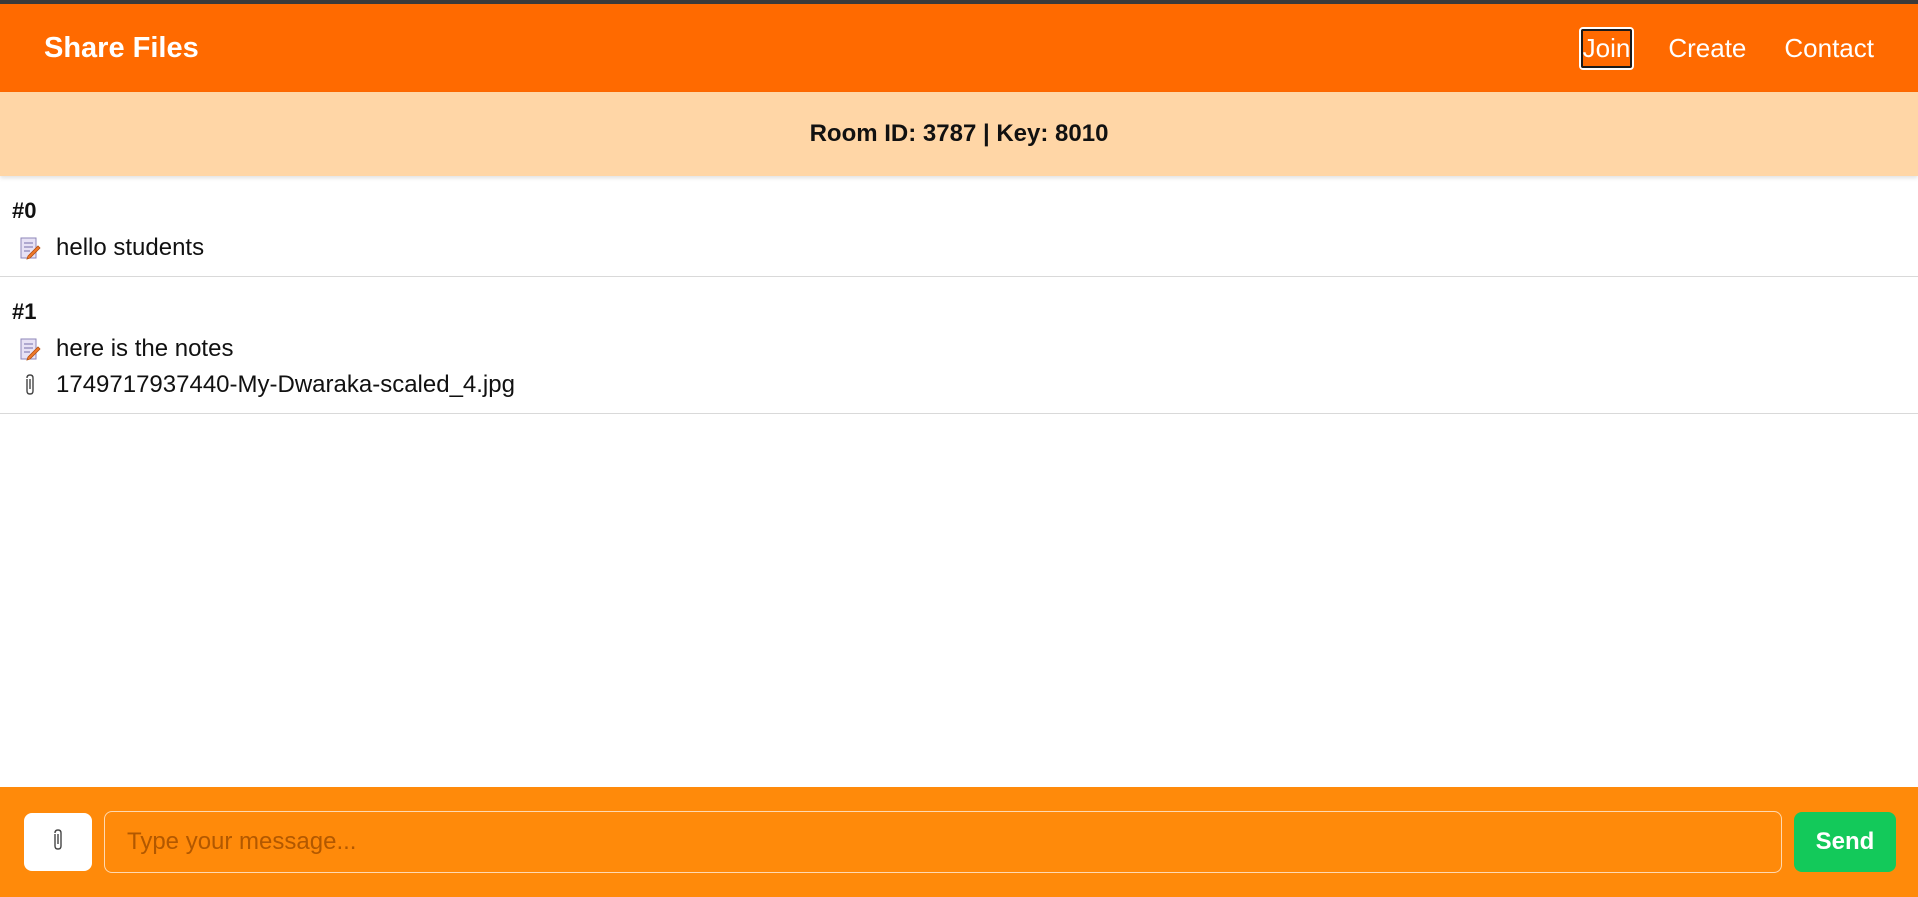 Image resolution: width=1918 pixels, height=897 pixels. I want to click on room-info-text: Room ID: 3787 | Key: 8010, so click(959, 133).